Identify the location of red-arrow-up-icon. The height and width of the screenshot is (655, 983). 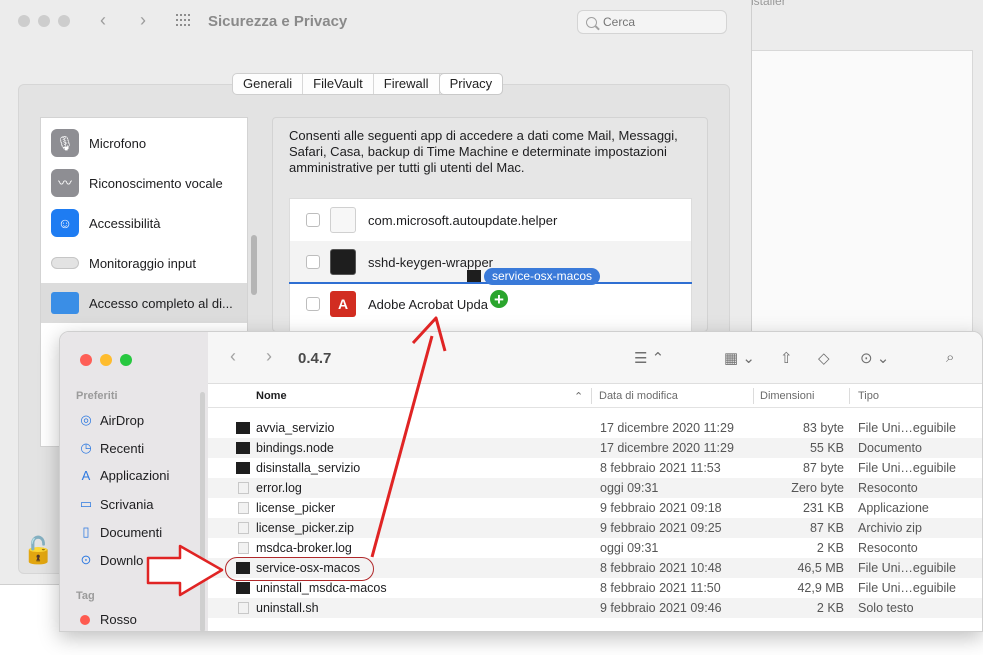
(408, 437).